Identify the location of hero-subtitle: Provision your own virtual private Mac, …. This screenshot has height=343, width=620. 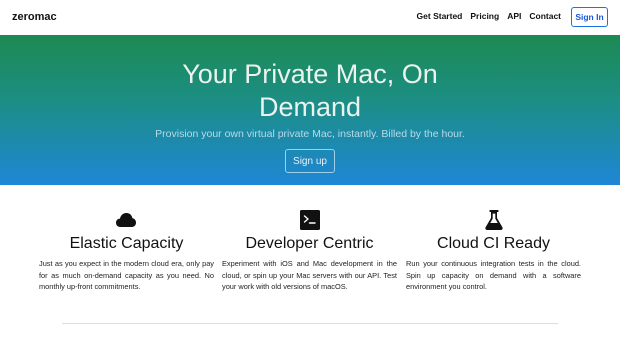
(310, 134).